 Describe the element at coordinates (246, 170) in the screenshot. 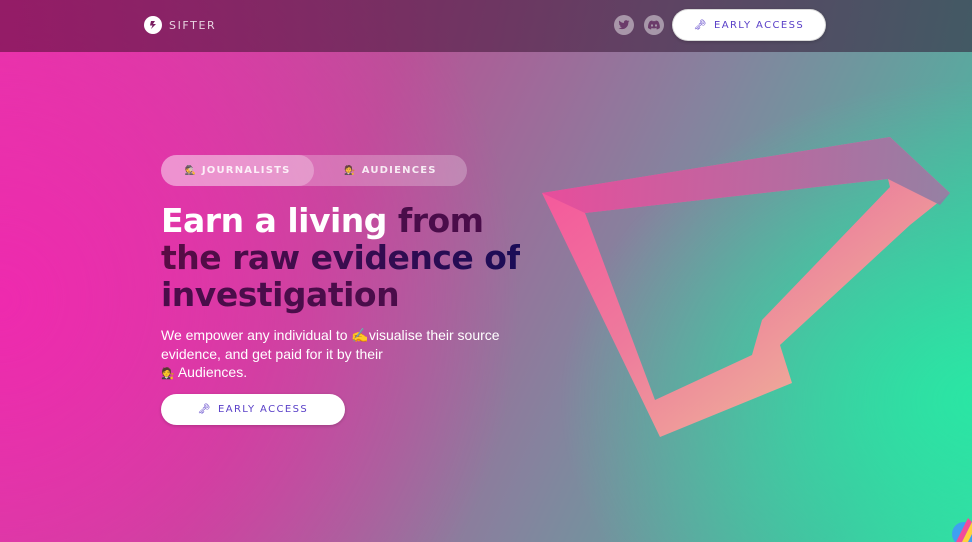

I see `tab-journalists-label: JOURNALISTS` at that location.